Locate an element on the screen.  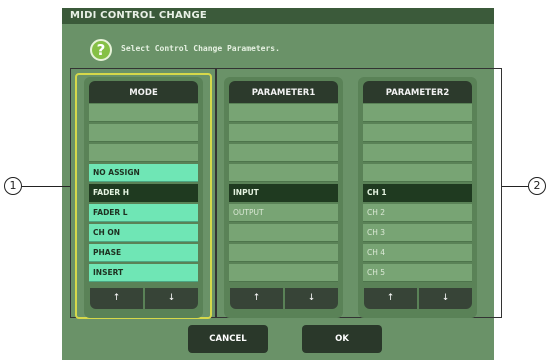
parameter1-scroll-up-button: ↑ is located at coordinates (256, 298).